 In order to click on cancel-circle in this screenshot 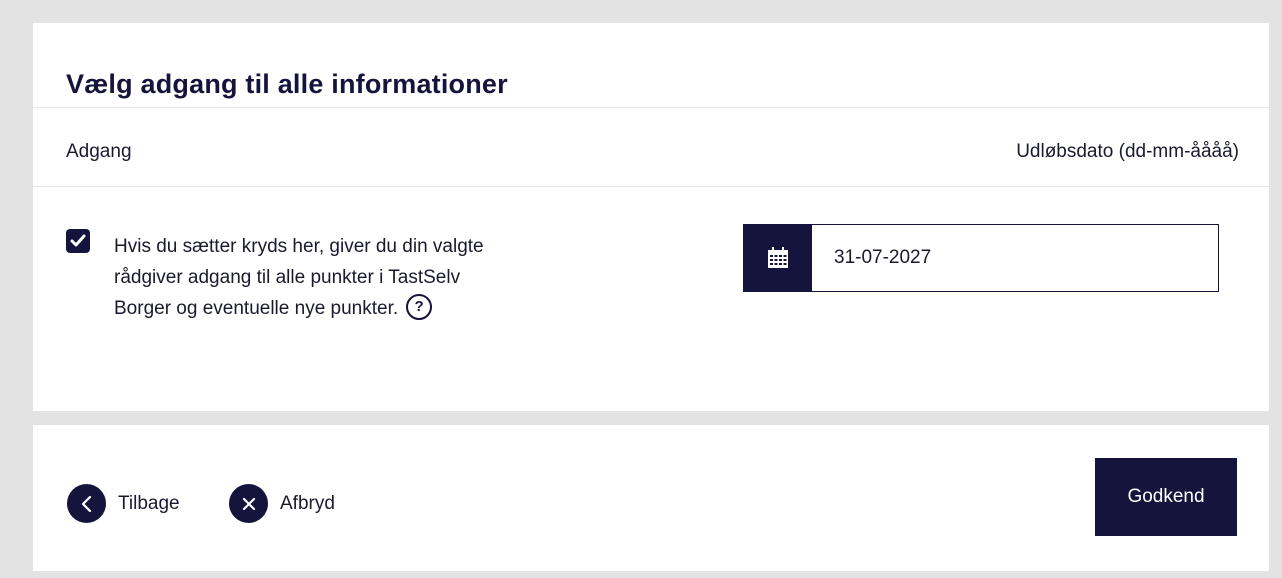, I will do `click(248, 503)`.